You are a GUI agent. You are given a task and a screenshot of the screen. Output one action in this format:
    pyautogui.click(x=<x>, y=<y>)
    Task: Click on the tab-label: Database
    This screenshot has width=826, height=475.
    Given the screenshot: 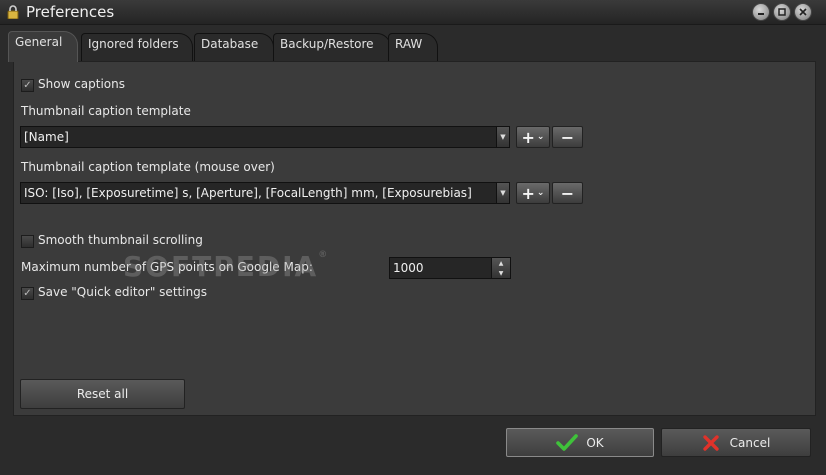 What is the action you would take?
    pyautogui.click(x=230, y=44)
    